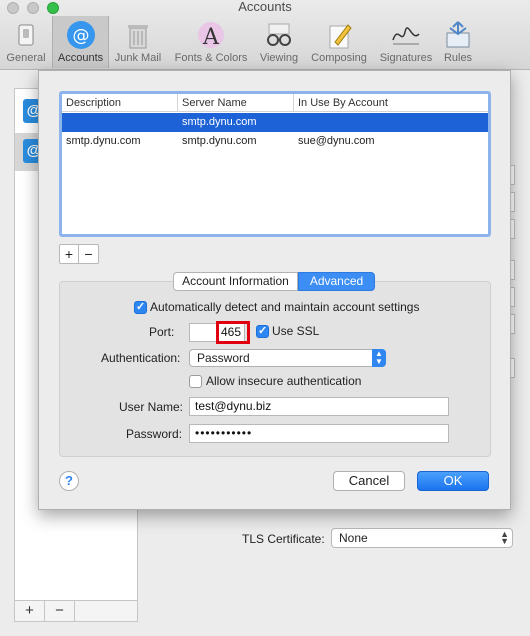 The image size is (530, 636). Describe the element at coordinates (265, 7) in the screenshot. I see `window-title: Accounts` at that location.